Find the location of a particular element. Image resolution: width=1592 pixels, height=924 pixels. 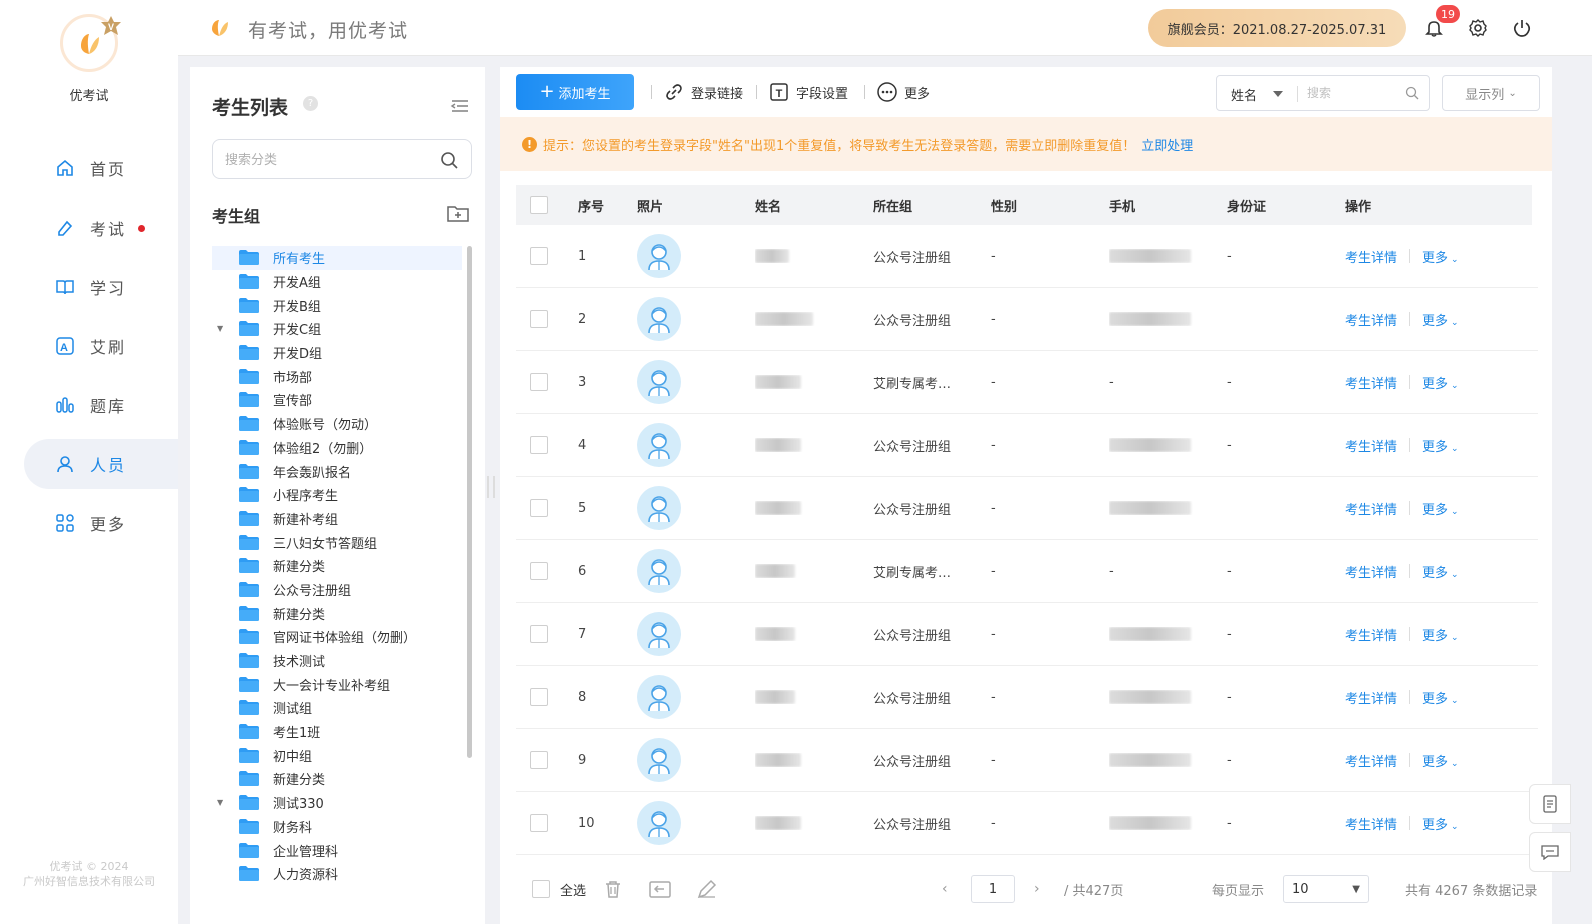

per-page-select: 10 ▼ is located at coordinates (1326, 889).